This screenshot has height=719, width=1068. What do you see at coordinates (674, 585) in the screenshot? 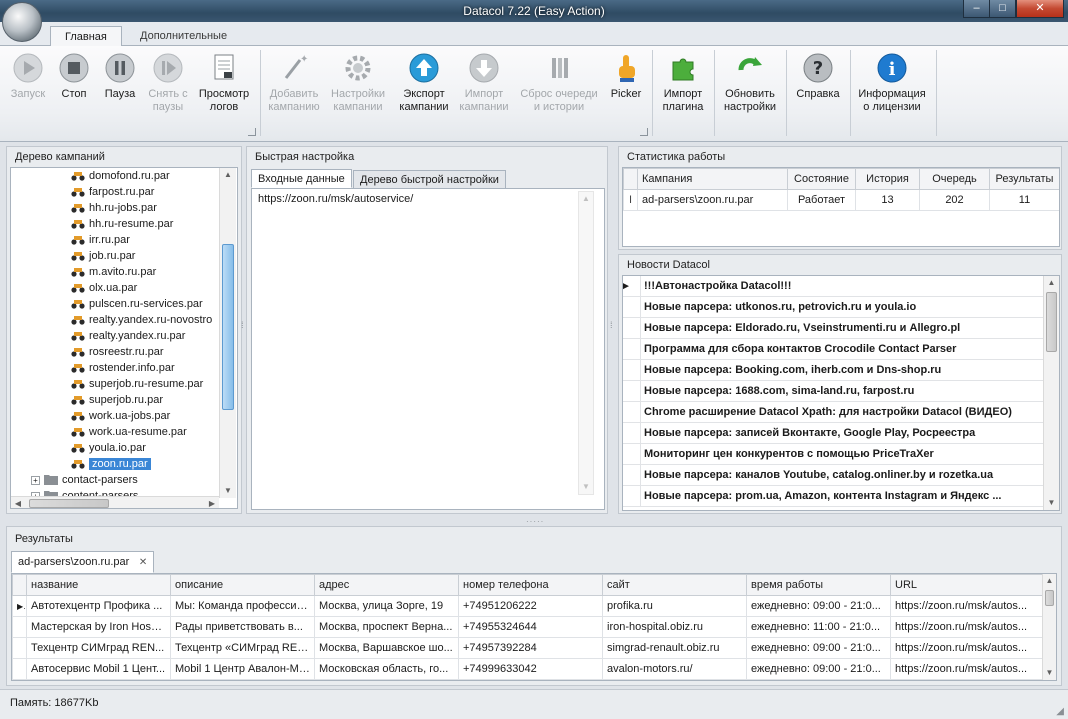
I see `col-header-site: сайт` at bounding box center [674, 585].